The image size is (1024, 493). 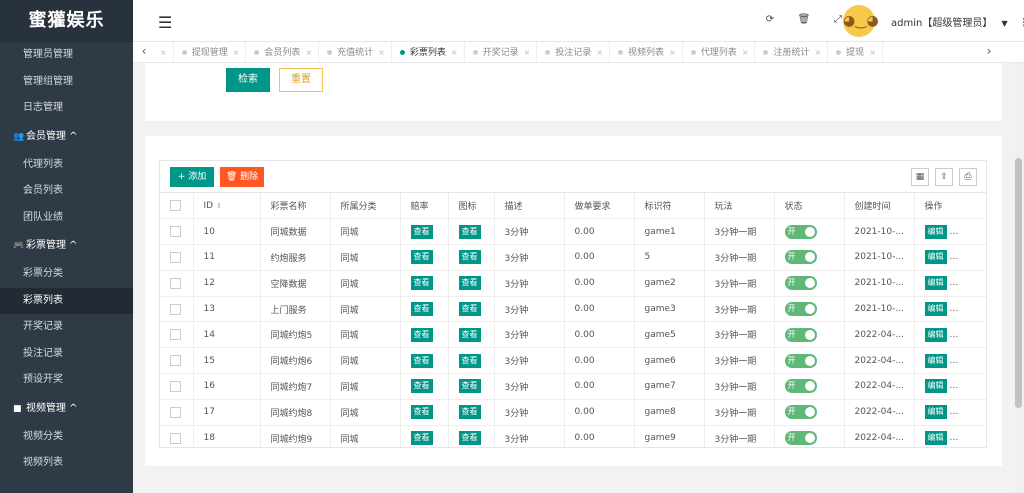 What do you see at coordinates (66, 327) in the screenshot?
I see `sidebar-item: 开奖记录` at bounding box center [66, 327].